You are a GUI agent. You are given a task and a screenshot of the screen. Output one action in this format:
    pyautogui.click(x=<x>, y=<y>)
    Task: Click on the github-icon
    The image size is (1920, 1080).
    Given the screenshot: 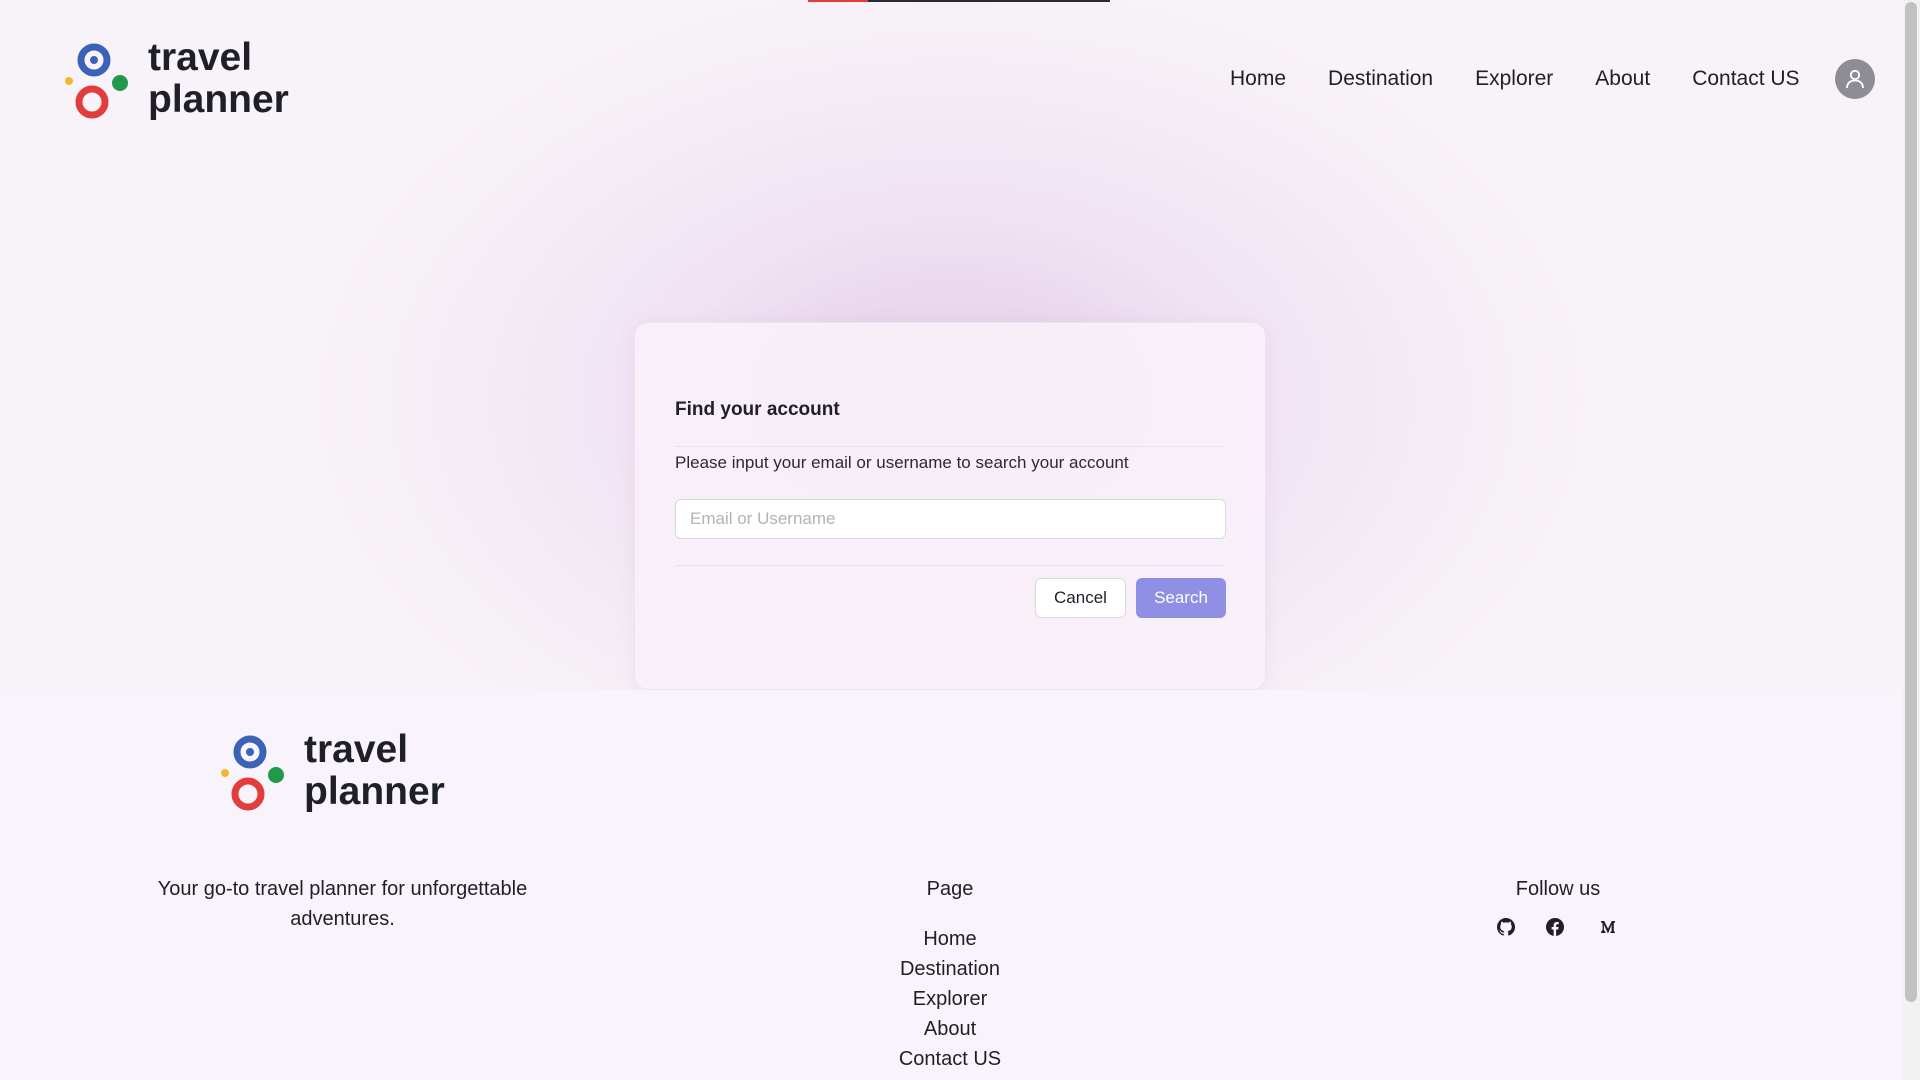 What is the action you would take?
    pyautogui.click(x=1506, y=927)
    